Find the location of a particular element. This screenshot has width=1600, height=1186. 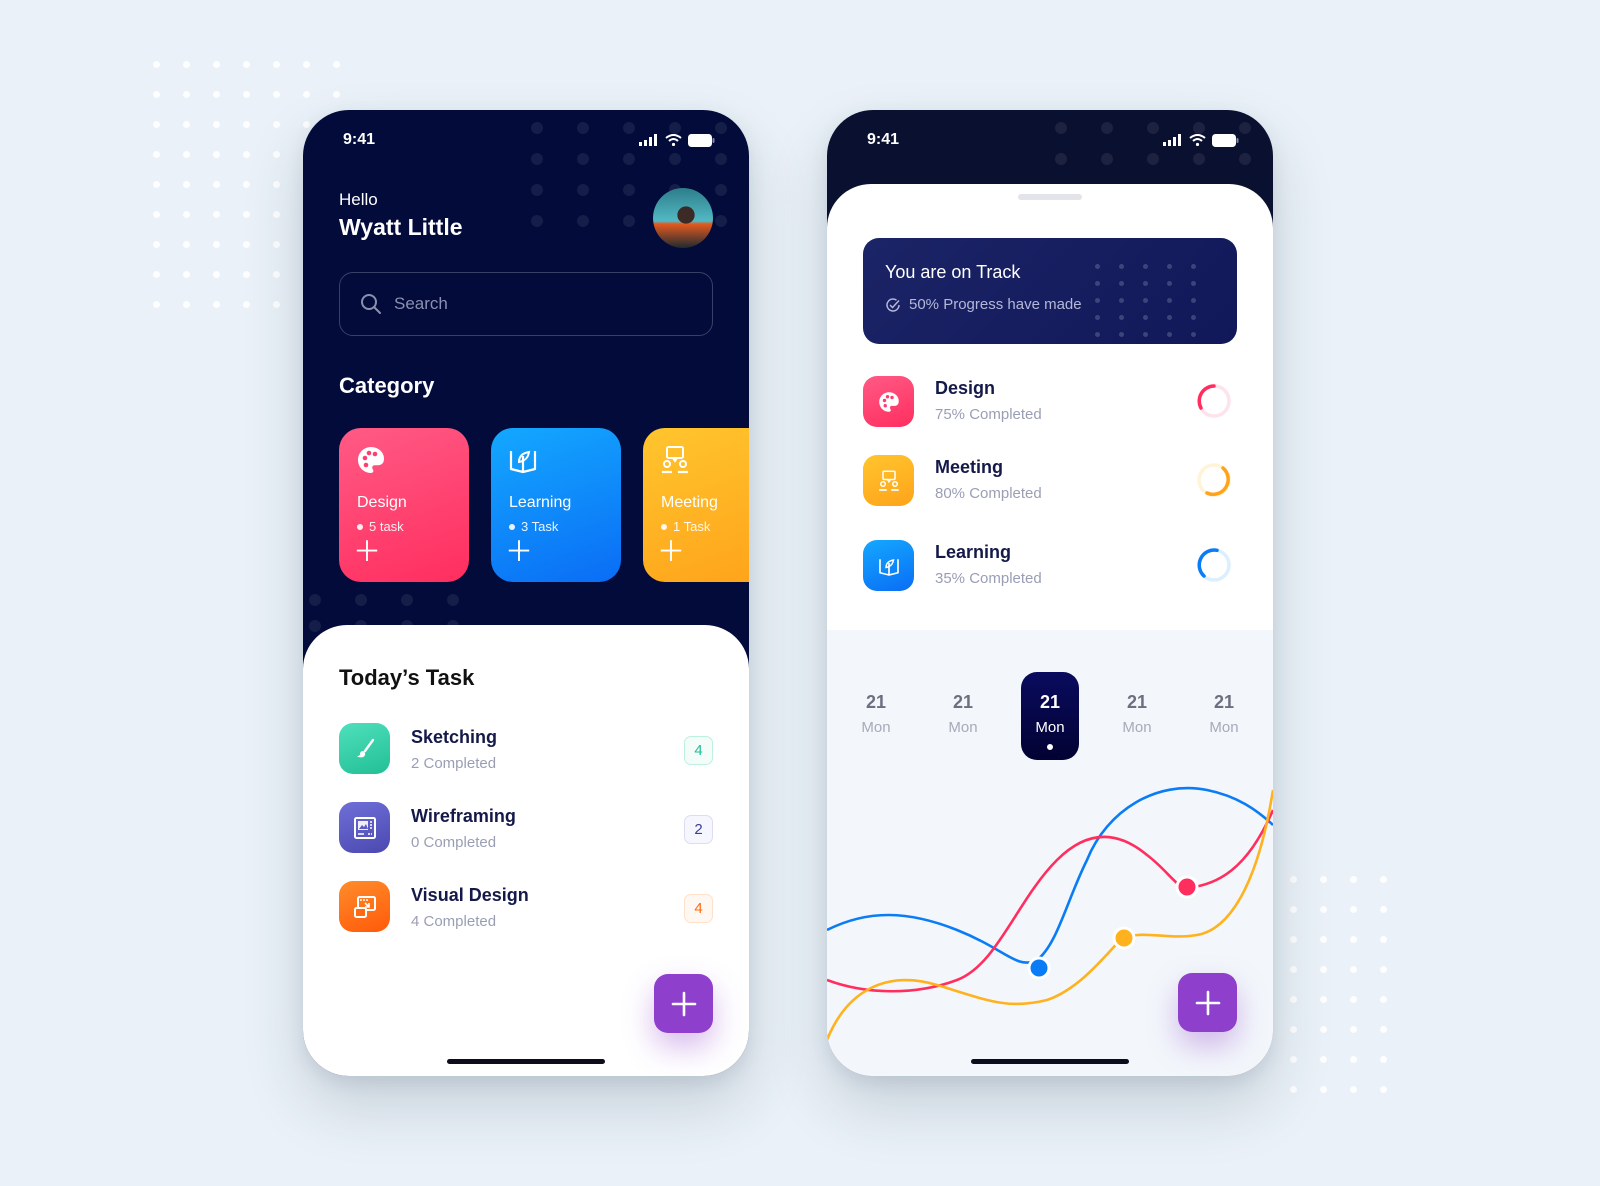

category-name: Learning is located at coordinates (540, 502).